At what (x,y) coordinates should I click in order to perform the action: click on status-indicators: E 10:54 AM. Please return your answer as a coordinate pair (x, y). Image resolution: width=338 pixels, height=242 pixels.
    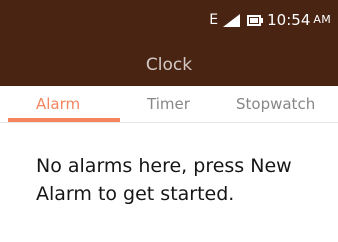
    Looking at the image, I should click on (270, 20).